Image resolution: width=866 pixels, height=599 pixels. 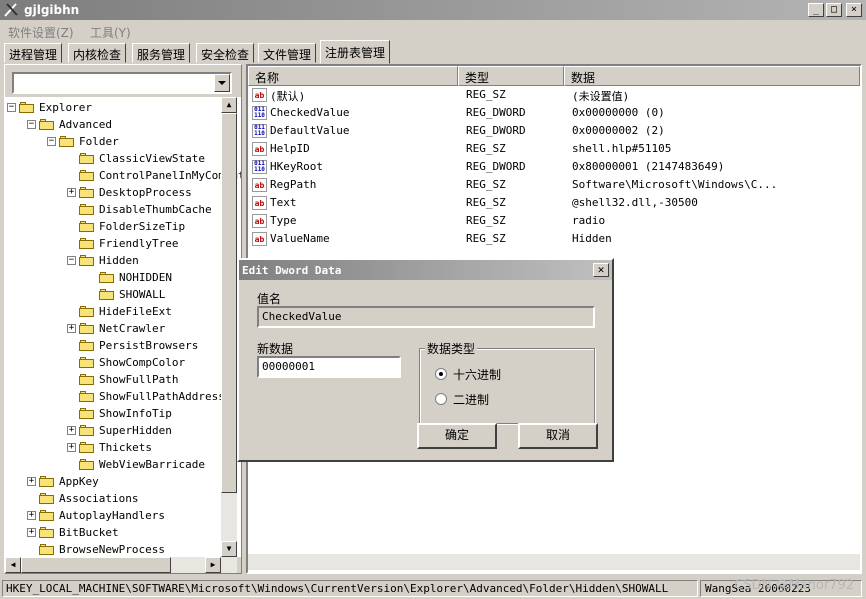 I want to click on maximize-button: □, so click(x=834, y=10).